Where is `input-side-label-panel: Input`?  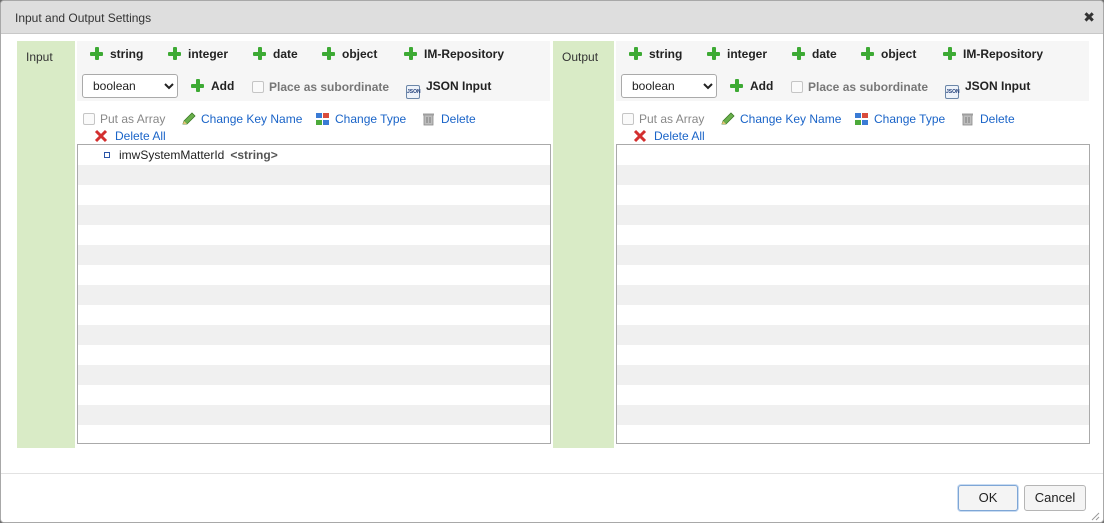
input-side-label-panel: Input is located at coordinates (46, 244).